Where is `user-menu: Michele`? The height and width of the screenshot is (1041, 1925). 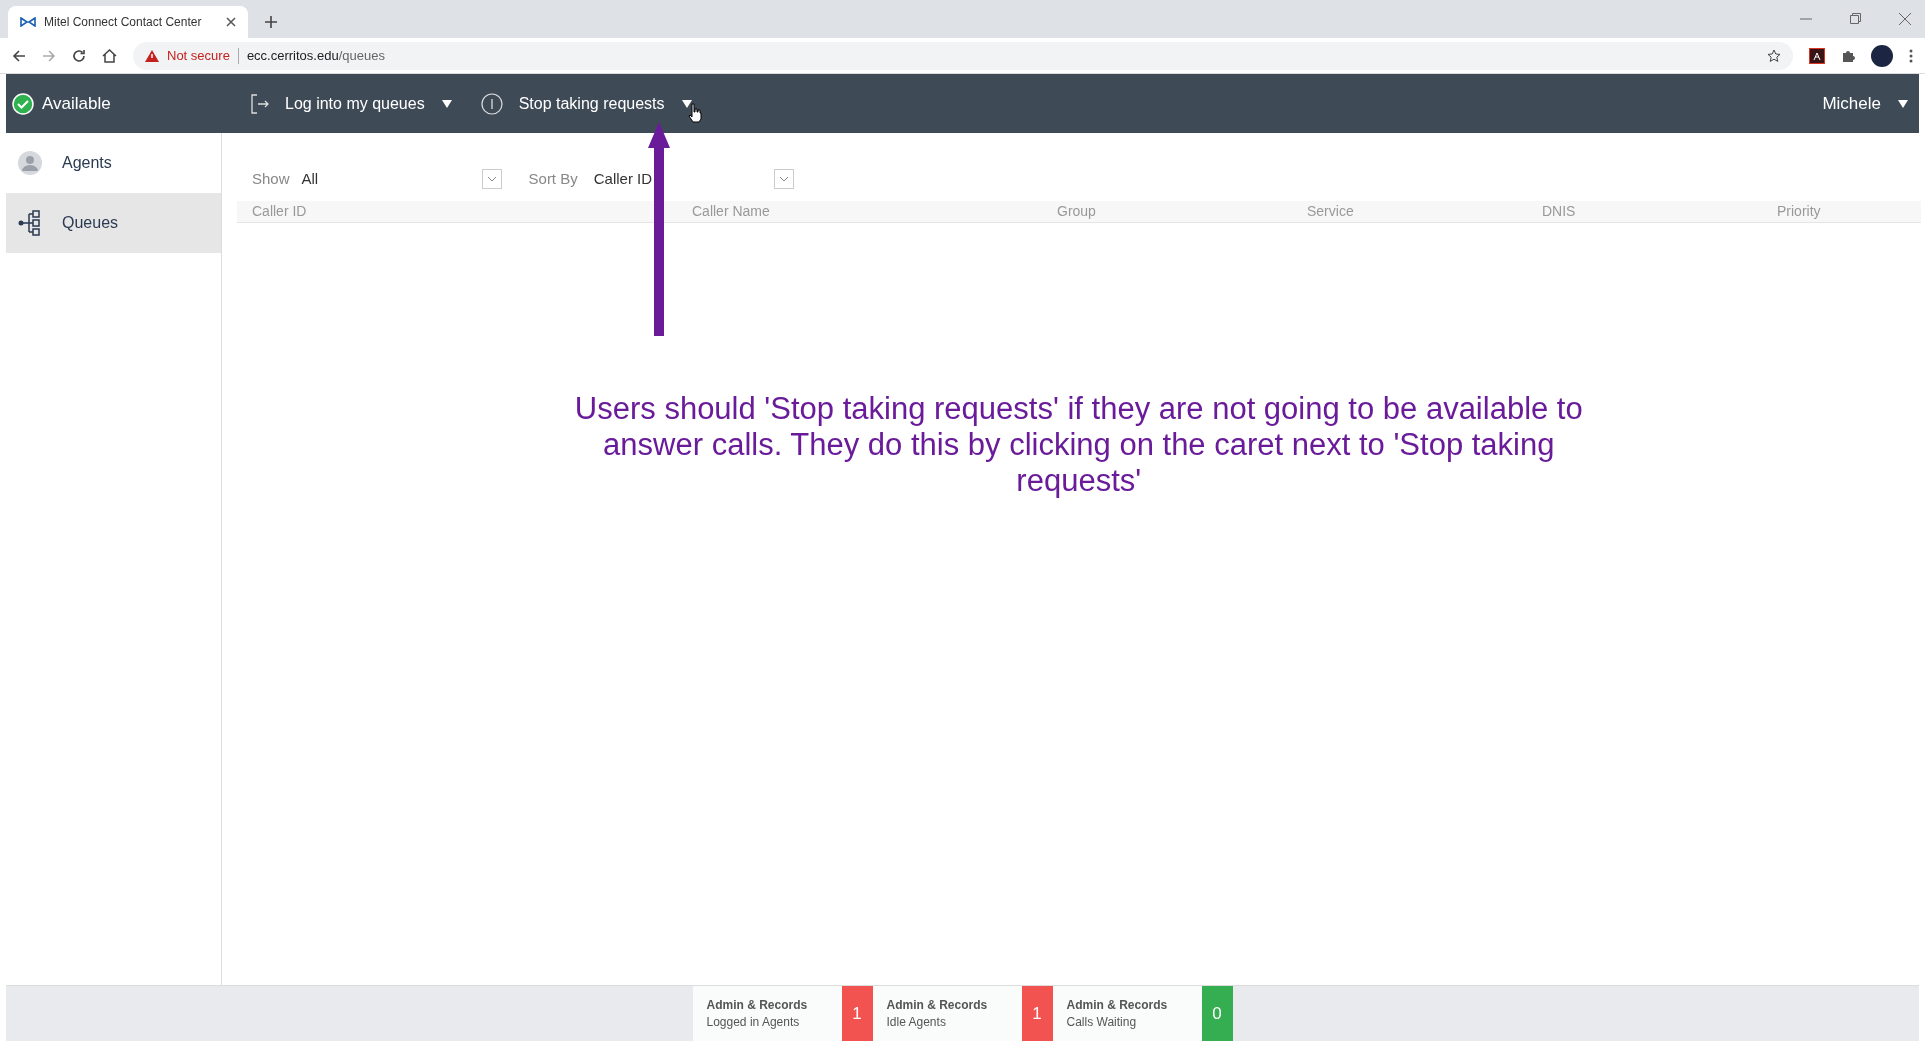
user-menu: Michele is located at coordinates (1865, 103).